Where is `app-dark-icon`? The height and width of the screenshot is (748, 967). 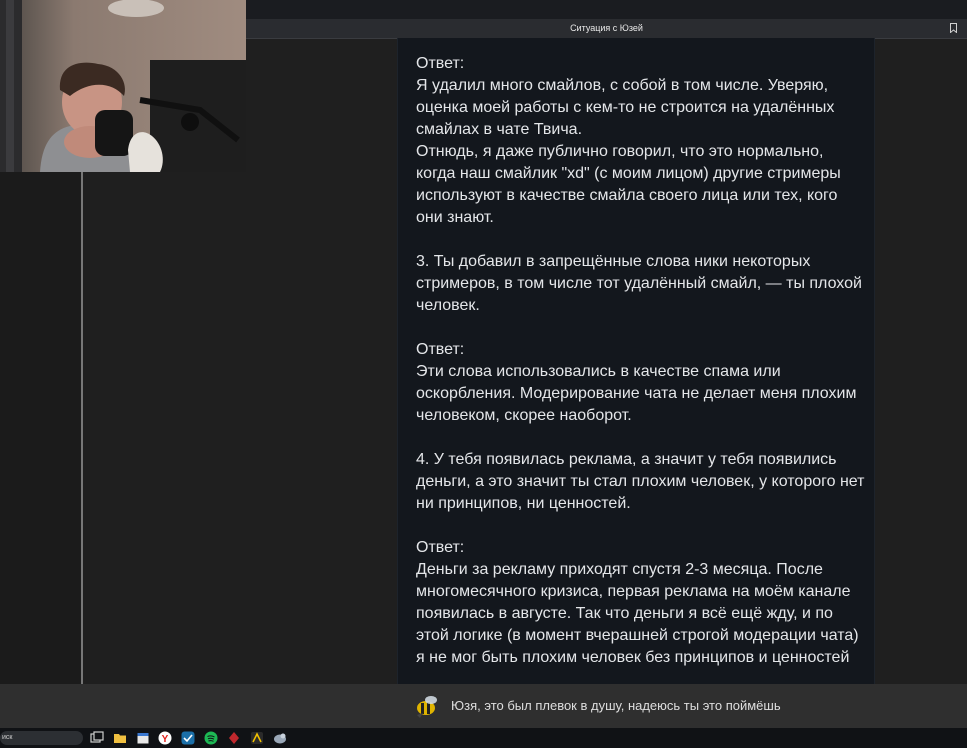
app-dark-icon is located at coordinates (257, 738).